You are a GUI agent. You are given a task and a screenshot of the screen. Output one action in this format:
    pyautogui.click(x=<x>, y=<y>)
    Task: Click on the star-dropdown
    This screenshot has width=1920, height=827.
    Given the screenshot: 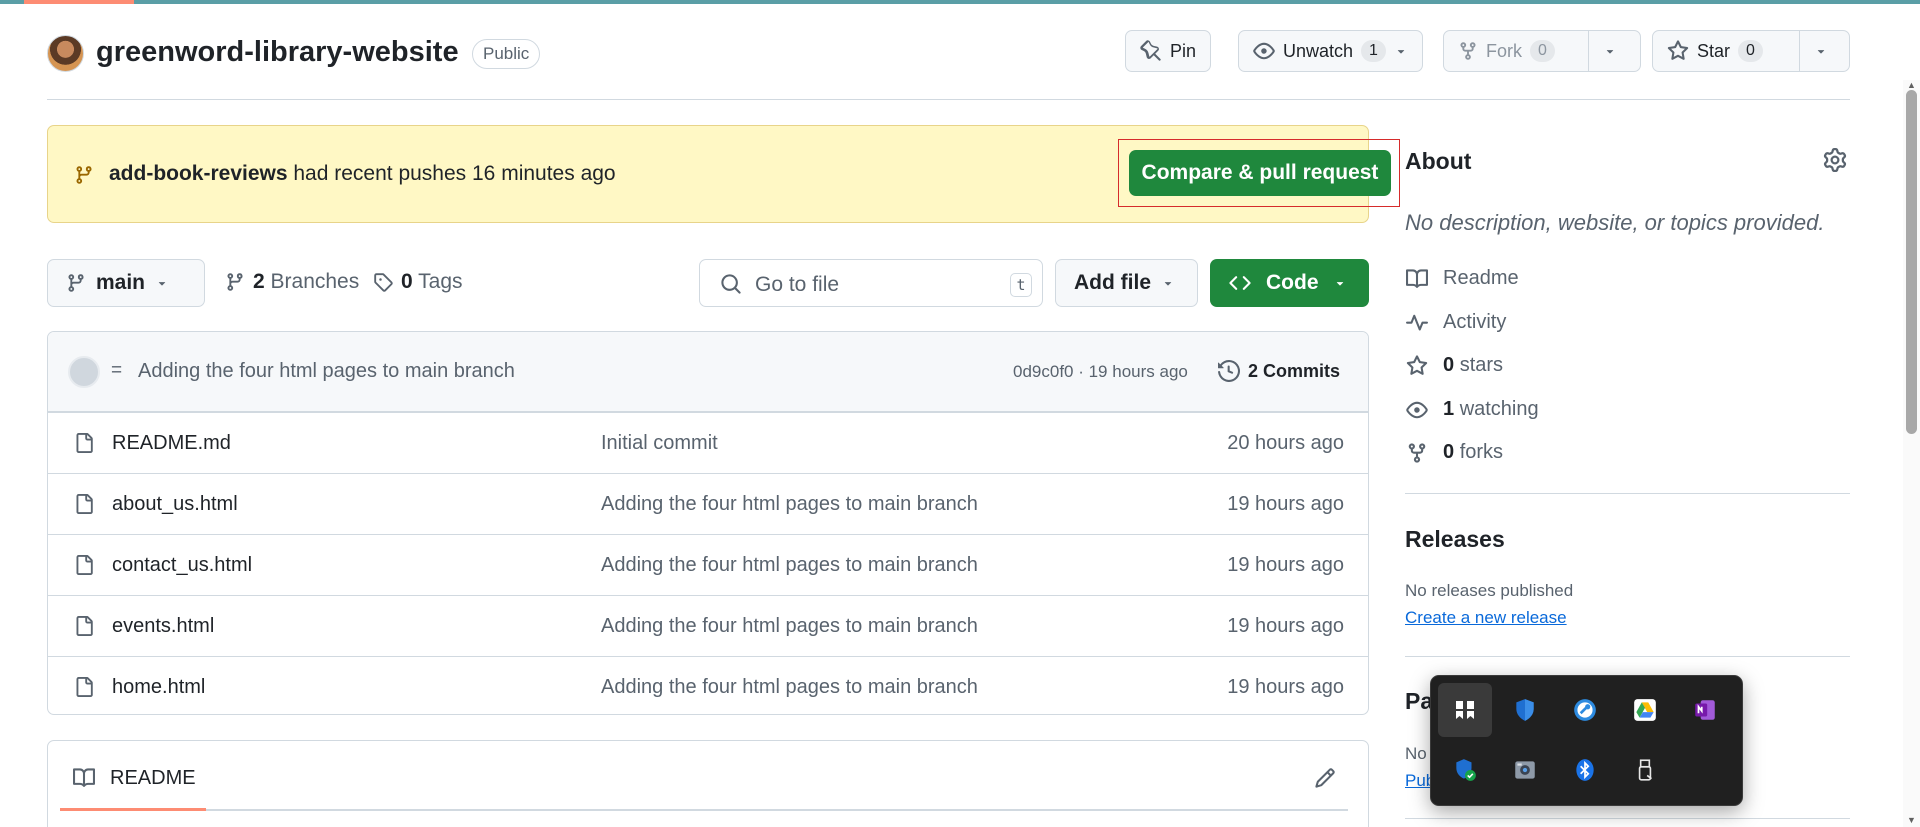 What is the action you would take?
    pyautogui.click(x=1820, y=51)
    